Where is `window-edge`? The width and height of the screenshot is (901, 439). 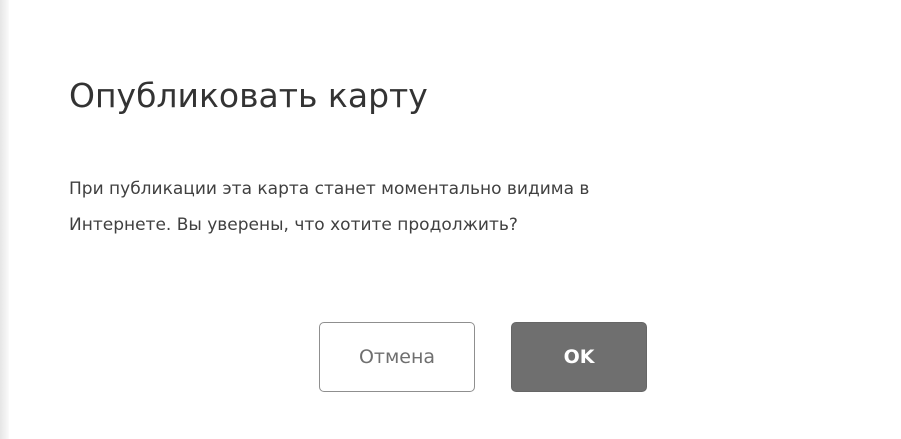 window-edge is located at coordinates (4, 219).